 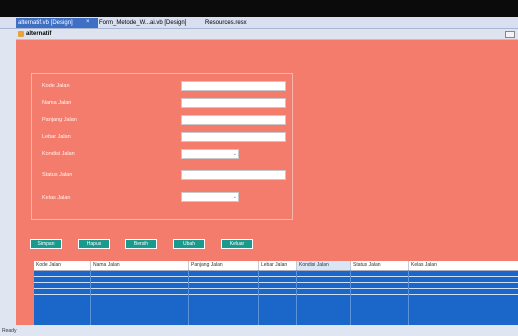 I want to click on nama-jalan-input, so click(x=233, y=103).